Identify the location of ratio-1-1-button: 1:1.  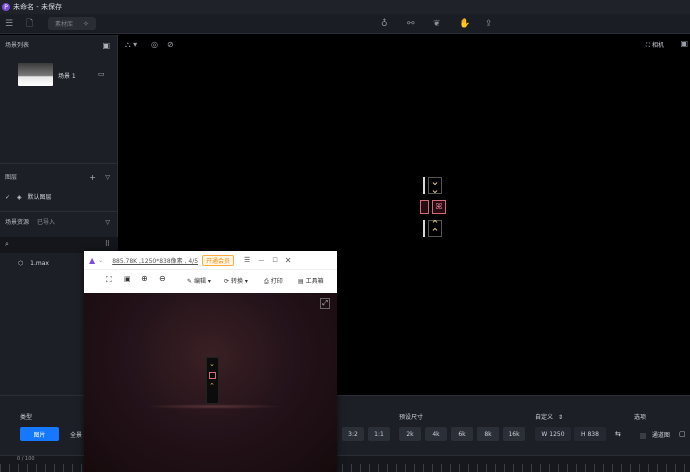
(379, 434).